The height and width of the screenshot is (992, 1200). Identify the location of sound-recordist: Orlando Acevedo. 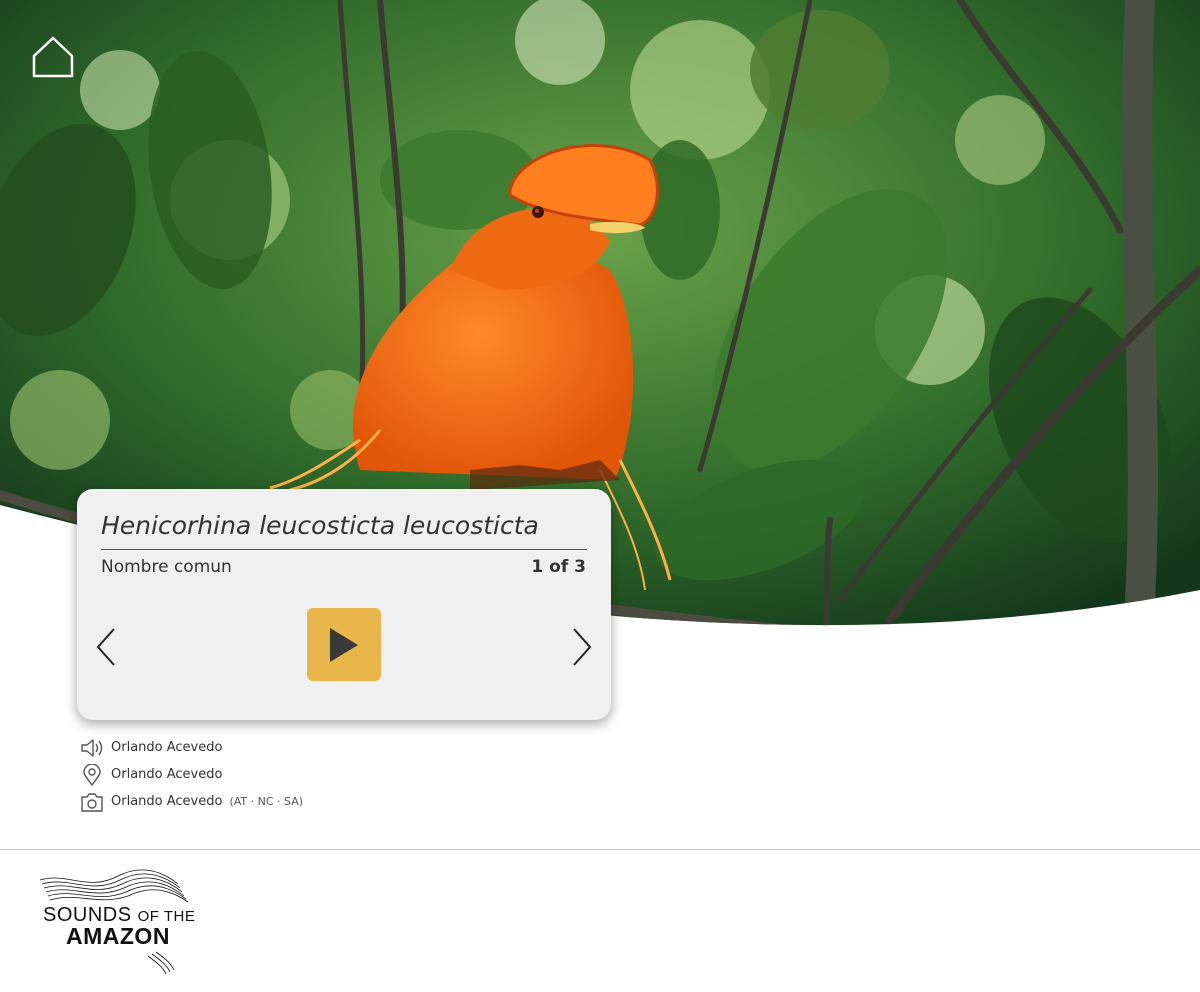
(167, 747).